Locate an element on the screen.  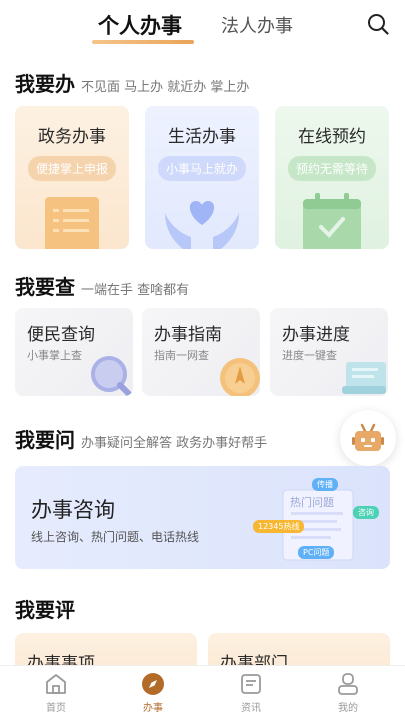
section-subtitle: 一端在手 查啥都有 is located at coordinates (135, 290).